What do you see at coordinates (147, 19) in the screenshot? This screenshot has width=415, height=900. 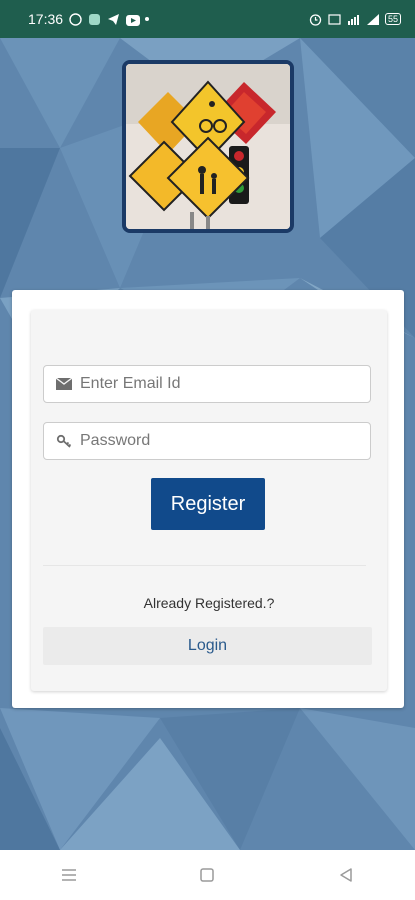 I see `notification-dot-icon` at bounding box center [147, 19].